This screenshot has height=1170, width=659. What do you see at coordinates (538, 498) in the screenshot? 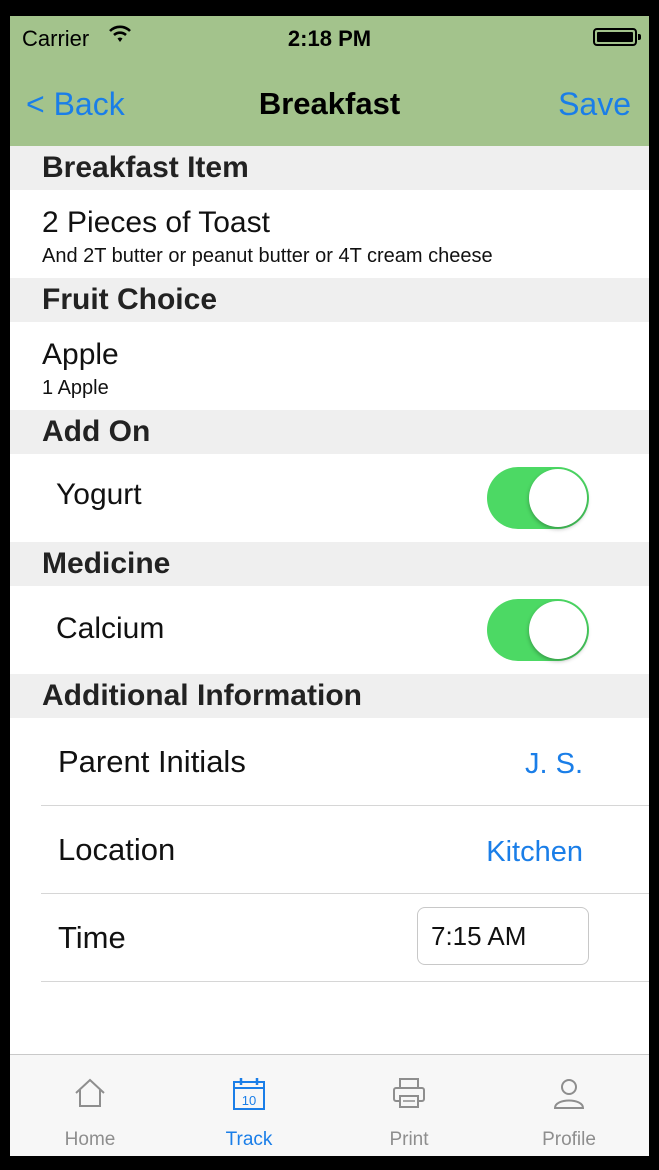
I see `yogurt-toggle` at bounding box center [538, 498].